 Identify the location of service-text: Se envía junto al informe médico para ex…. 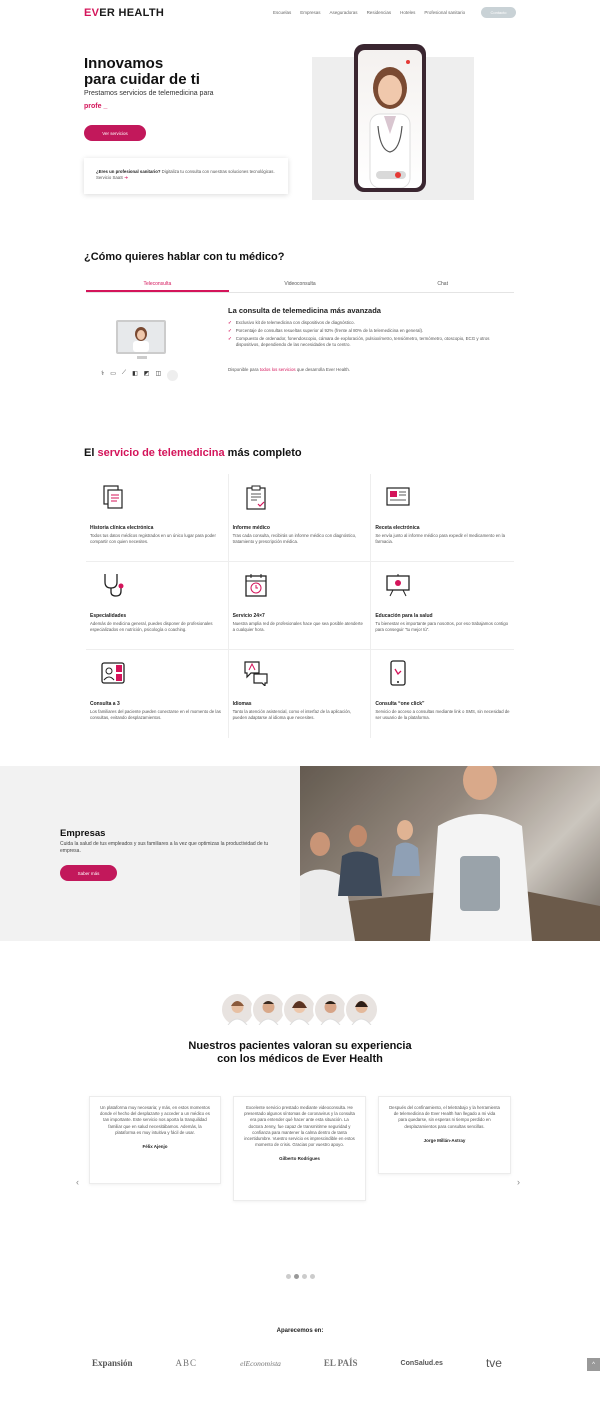
(440, 538).